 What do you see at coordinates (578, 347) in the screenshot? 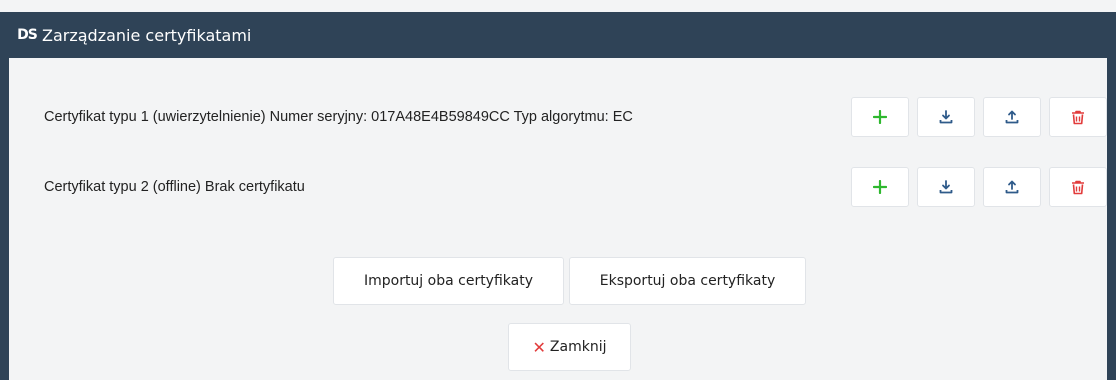
I see `close-button-label: Zamknij` at bounding box center [578, 347].